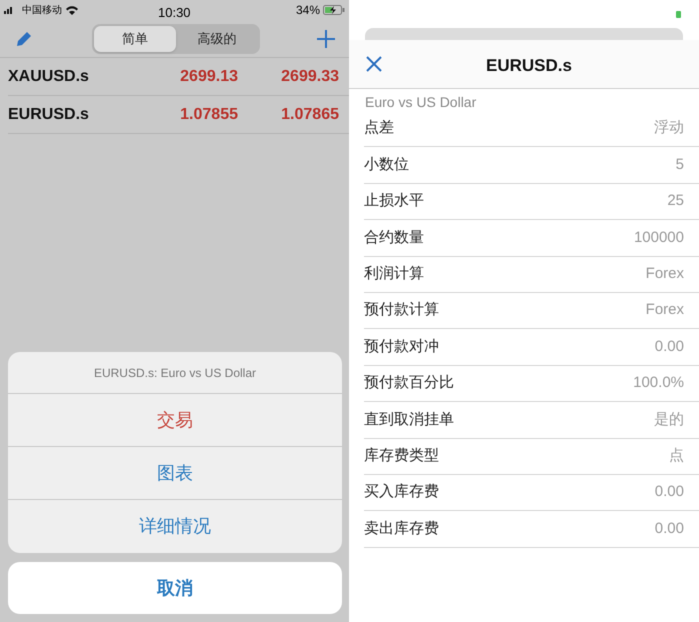 The width and height of the screenshot is (699, 622). I want to click on add-icon, so click(326, 39).